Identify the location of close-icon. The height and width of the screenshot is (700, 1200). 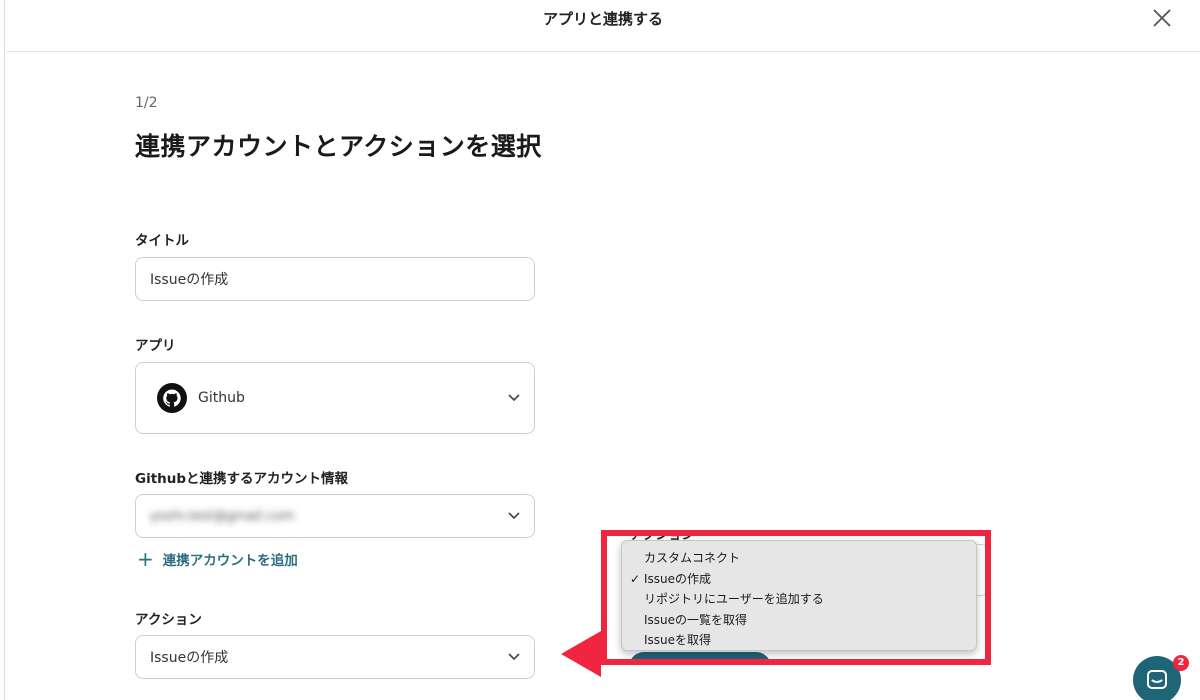
(1162, 18).